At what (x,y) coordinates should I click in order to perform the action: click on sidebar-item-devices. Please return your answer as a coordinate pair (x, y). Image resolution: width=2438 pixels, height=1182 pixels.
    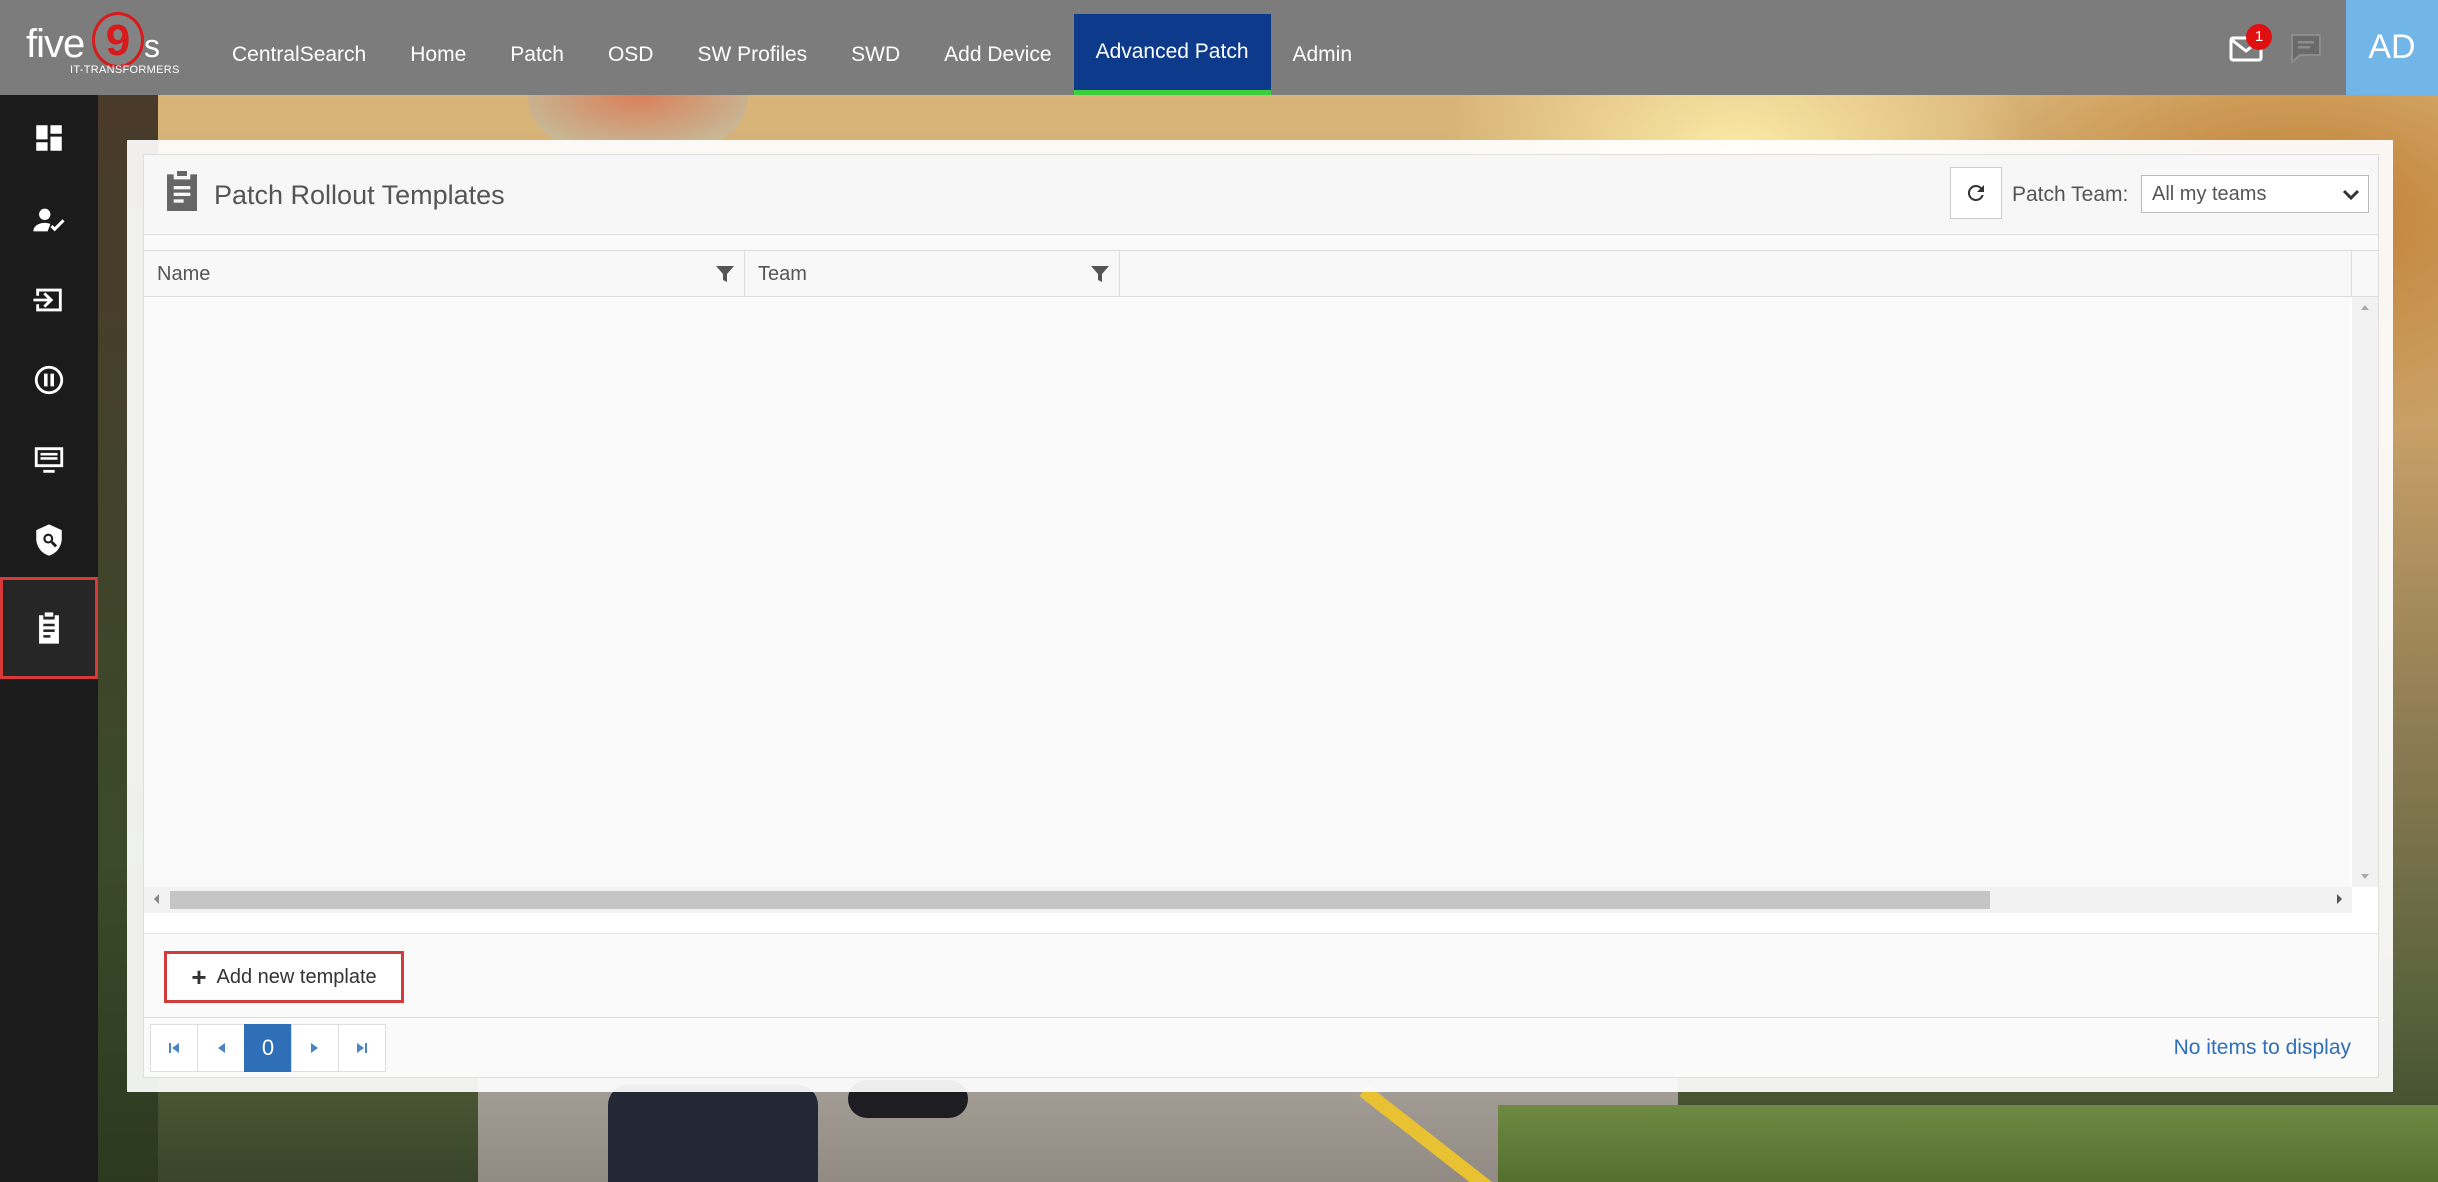
    Looking at the image, I should click on (49, 460).